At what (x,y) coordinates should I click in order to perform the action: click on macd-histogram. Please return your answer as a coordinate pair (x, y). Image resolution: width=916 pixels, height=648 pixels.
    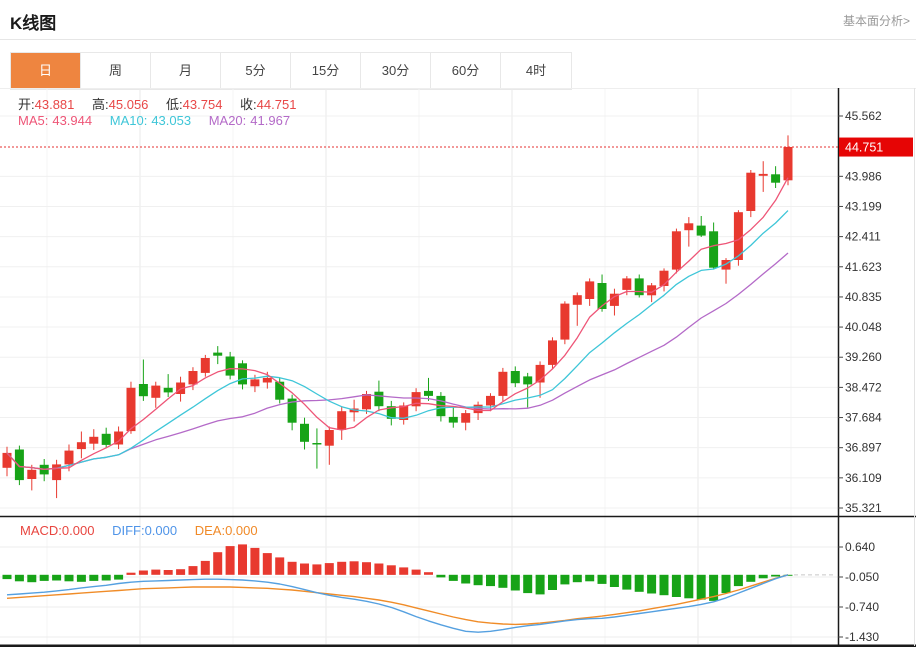
    Looking at the image, I should click on (397, 572).